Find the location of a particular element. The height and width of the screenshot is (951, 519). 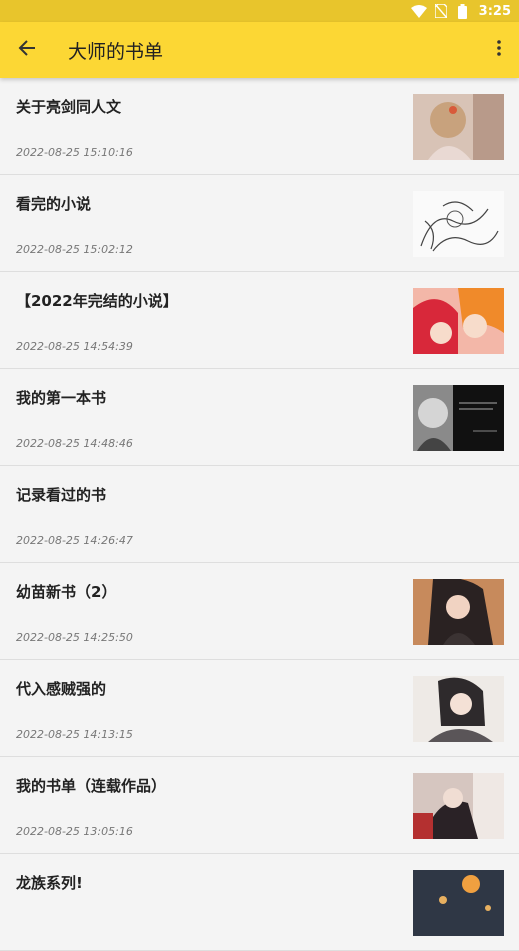

booklist-name: 幼苗新书（2） is located at coordinates (66, 592).